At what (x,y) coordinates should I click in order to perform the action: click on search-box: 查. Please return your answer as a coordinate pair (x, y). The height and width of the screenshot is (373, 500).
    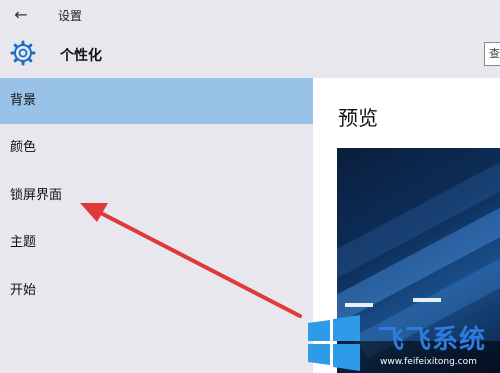
    Looking at the image, I should click on (492, 54).